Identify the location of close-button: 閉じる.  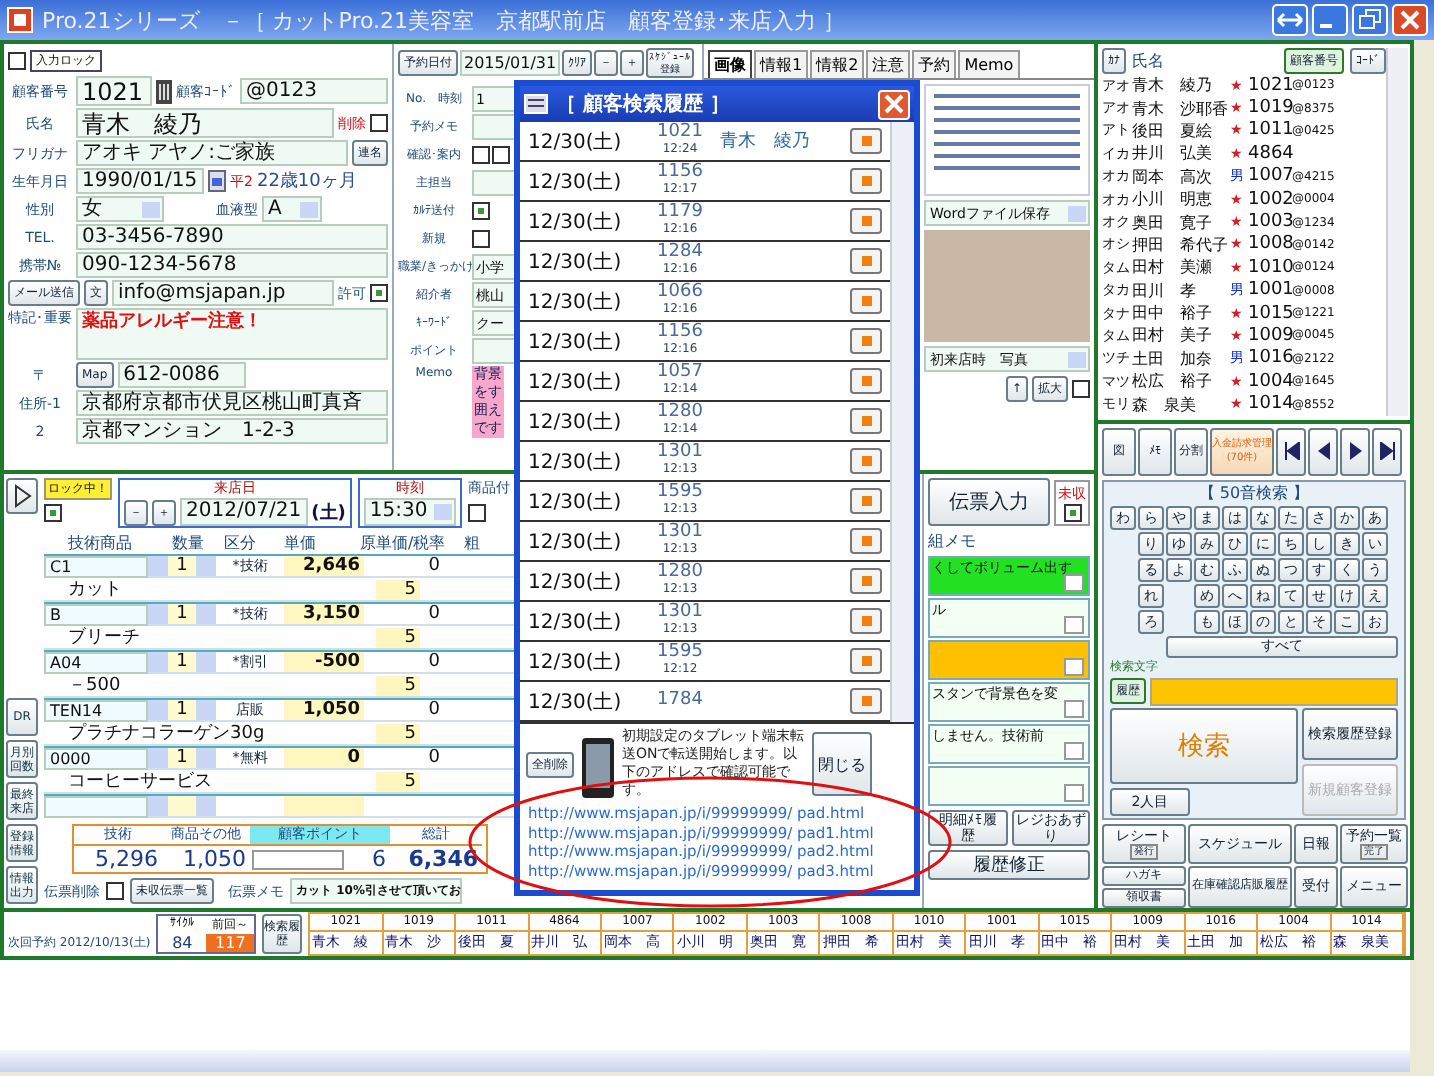
(842, 764).